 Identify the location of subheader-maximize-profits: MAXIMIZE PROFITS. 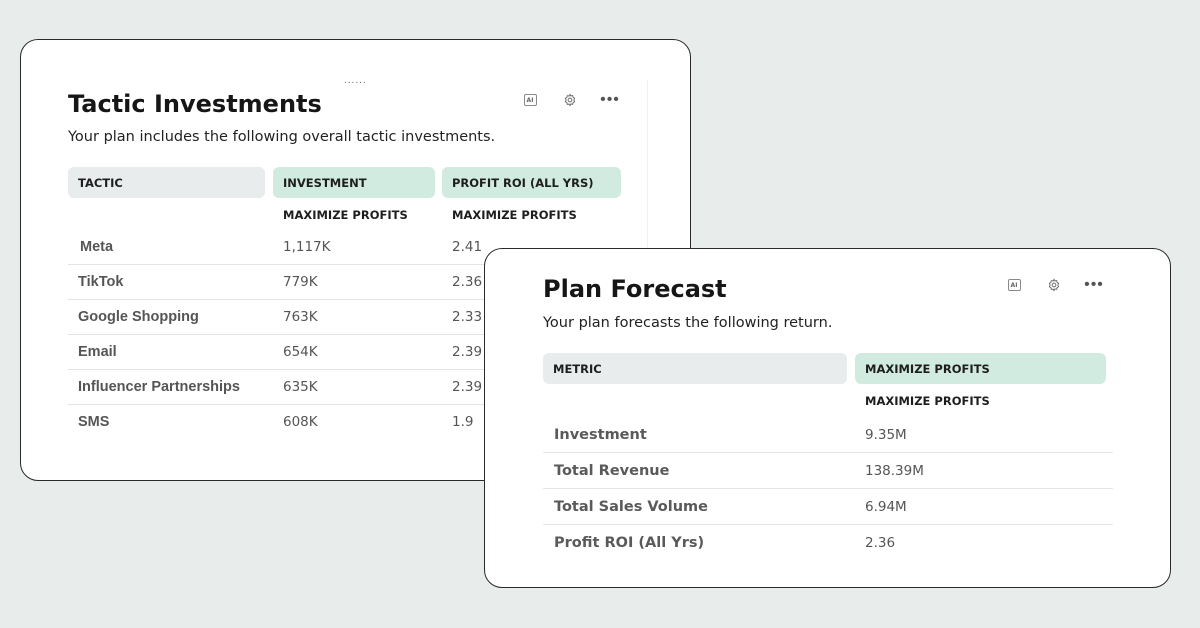
(927, 401).